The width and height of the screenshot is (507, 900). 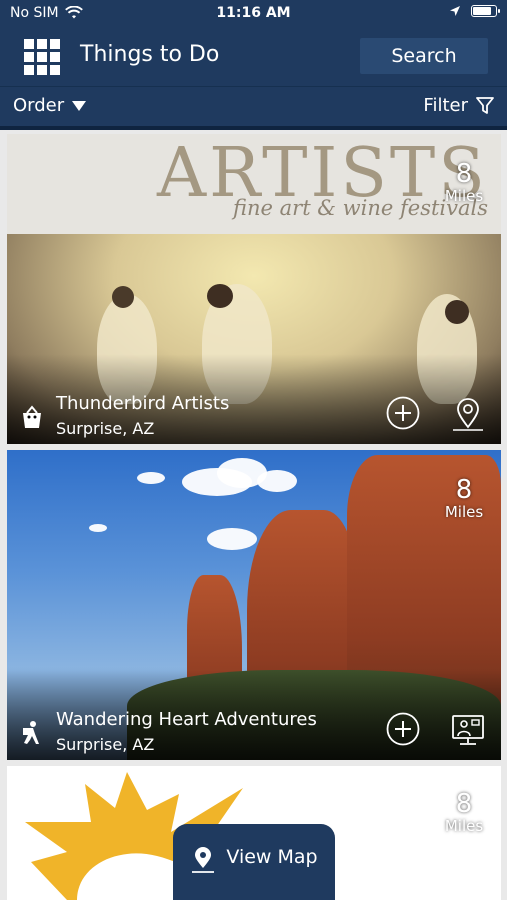 I want to click on caret-down-icon, so click(x=79, y=105).